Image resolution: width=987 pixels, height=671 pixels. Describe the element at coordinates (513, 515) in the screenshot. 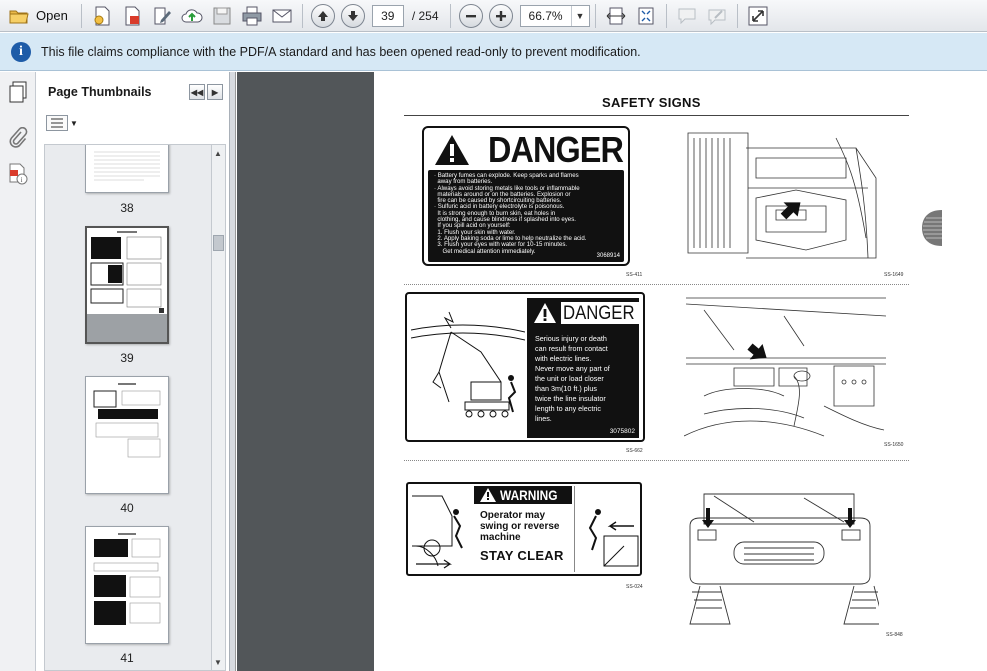

I see `sign-text-line: Operator may` at that location.